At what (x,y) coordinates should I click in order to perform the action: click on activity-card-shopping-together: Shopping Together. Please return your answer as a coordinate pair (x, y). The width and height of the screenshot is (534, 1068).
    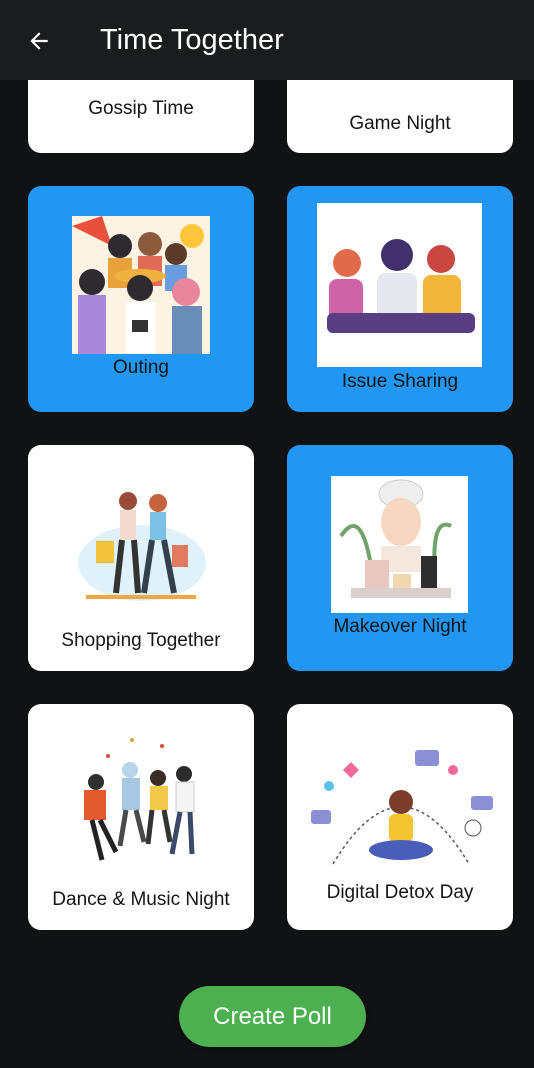
    Looking at the image, I should click on (141, 558).